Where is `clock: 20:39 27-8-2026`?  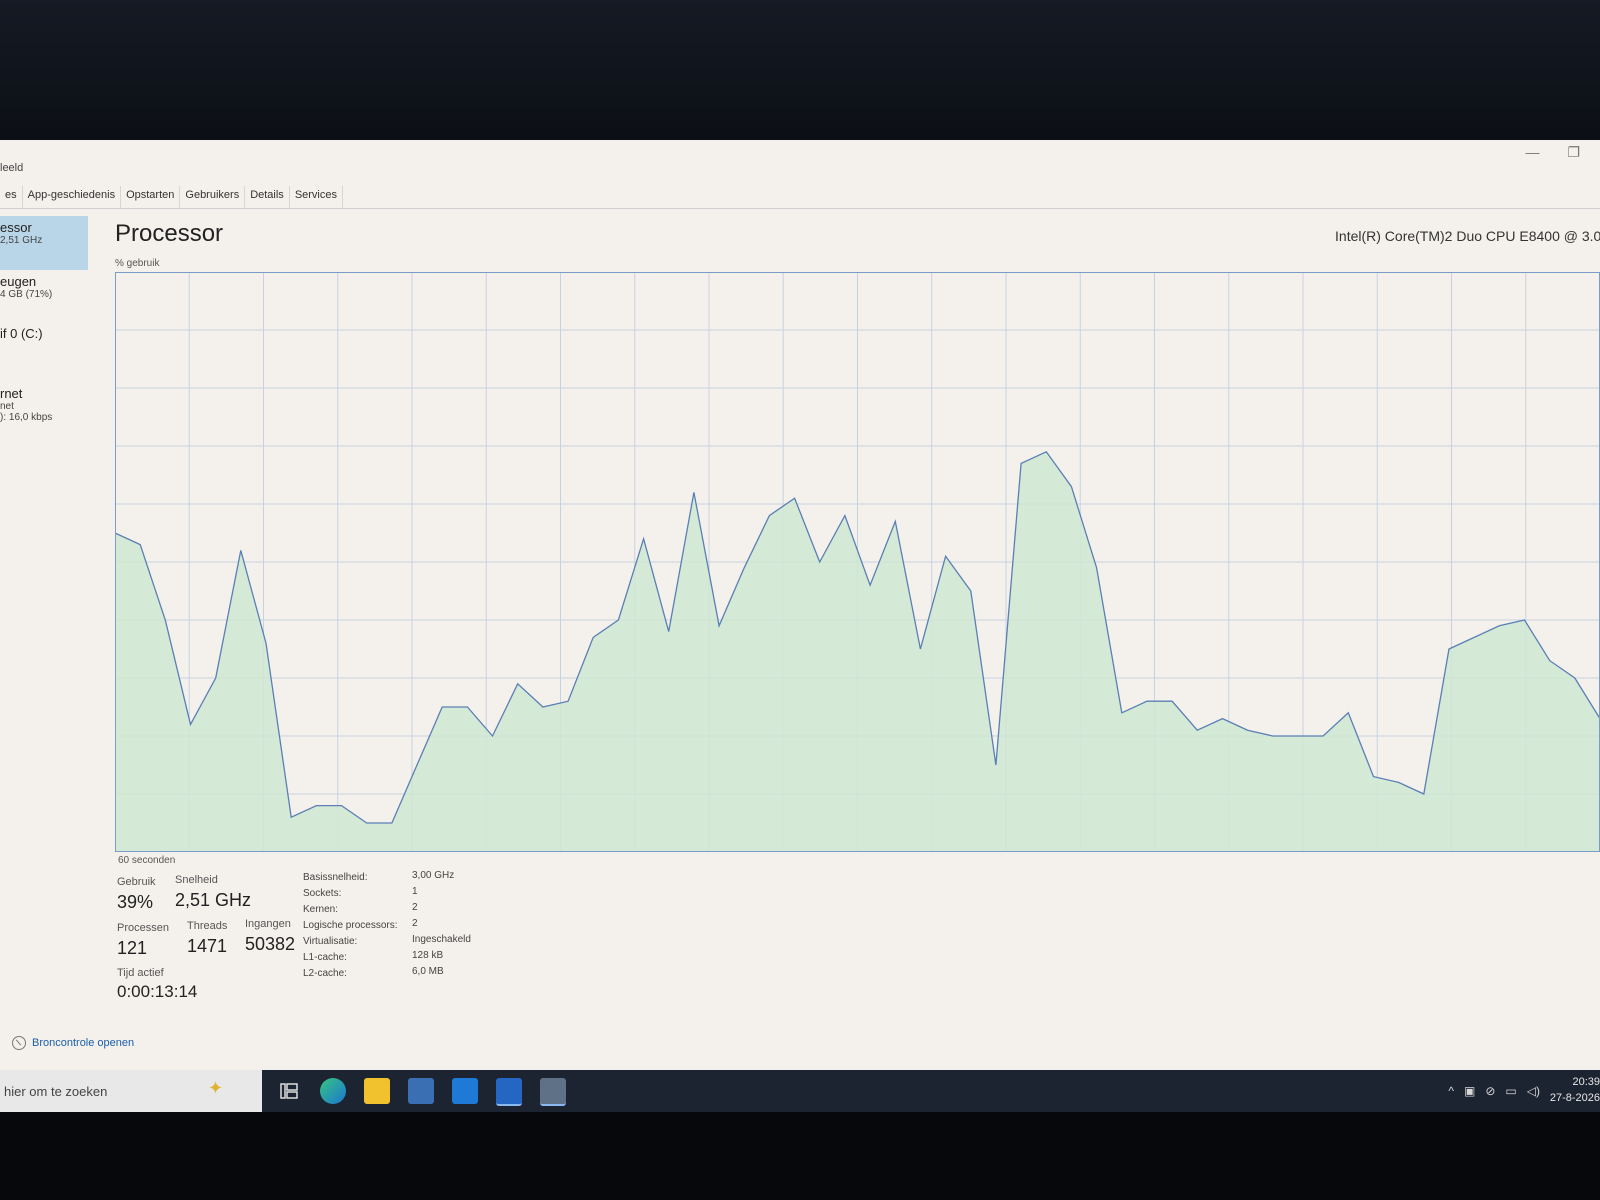 clock: 20:39 27-8-2026 is located at coordinates (1572, 1090).